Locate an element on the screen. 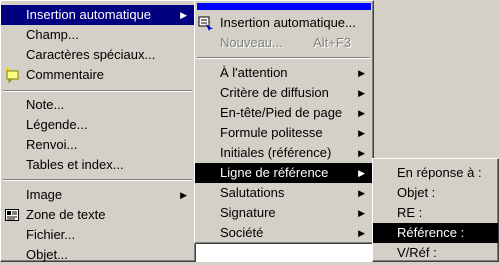 This screenshot has height=265, width=499. menu-item-reference: Référence : is located at coordinates (435, 233).